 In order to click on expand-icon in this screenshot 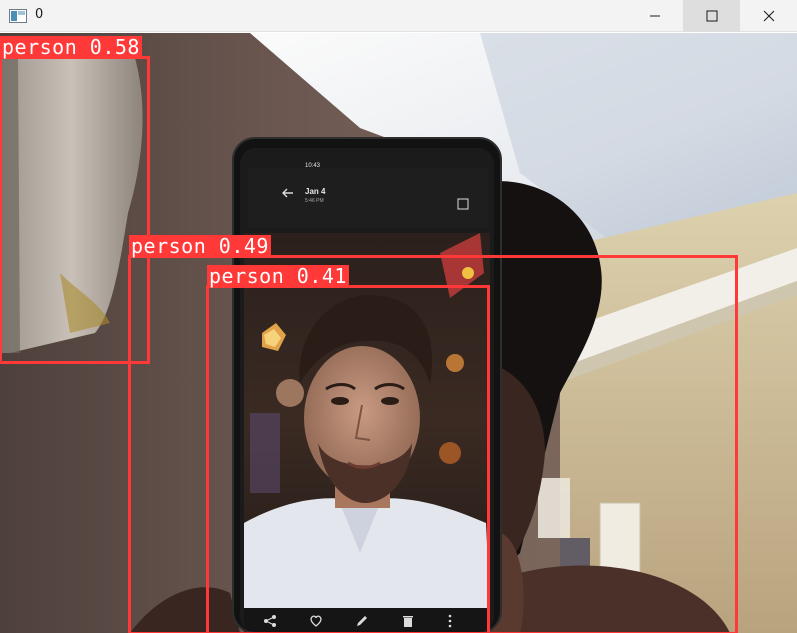, I will do `click(463, 204)`.